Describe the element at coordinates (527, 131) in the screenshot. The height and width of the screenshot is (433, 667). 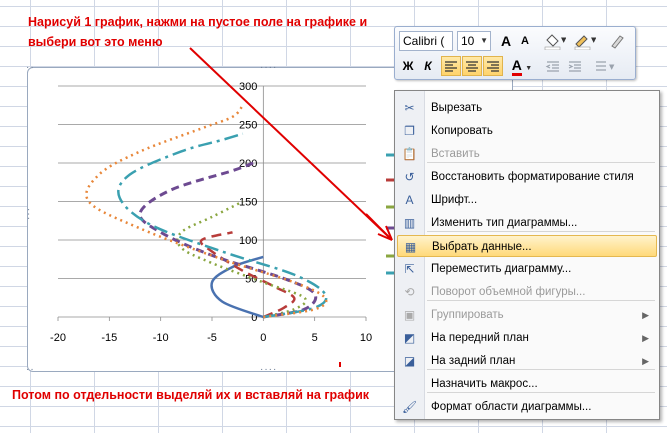
I see `context-menu-item: ❐ Копировать` at that location.